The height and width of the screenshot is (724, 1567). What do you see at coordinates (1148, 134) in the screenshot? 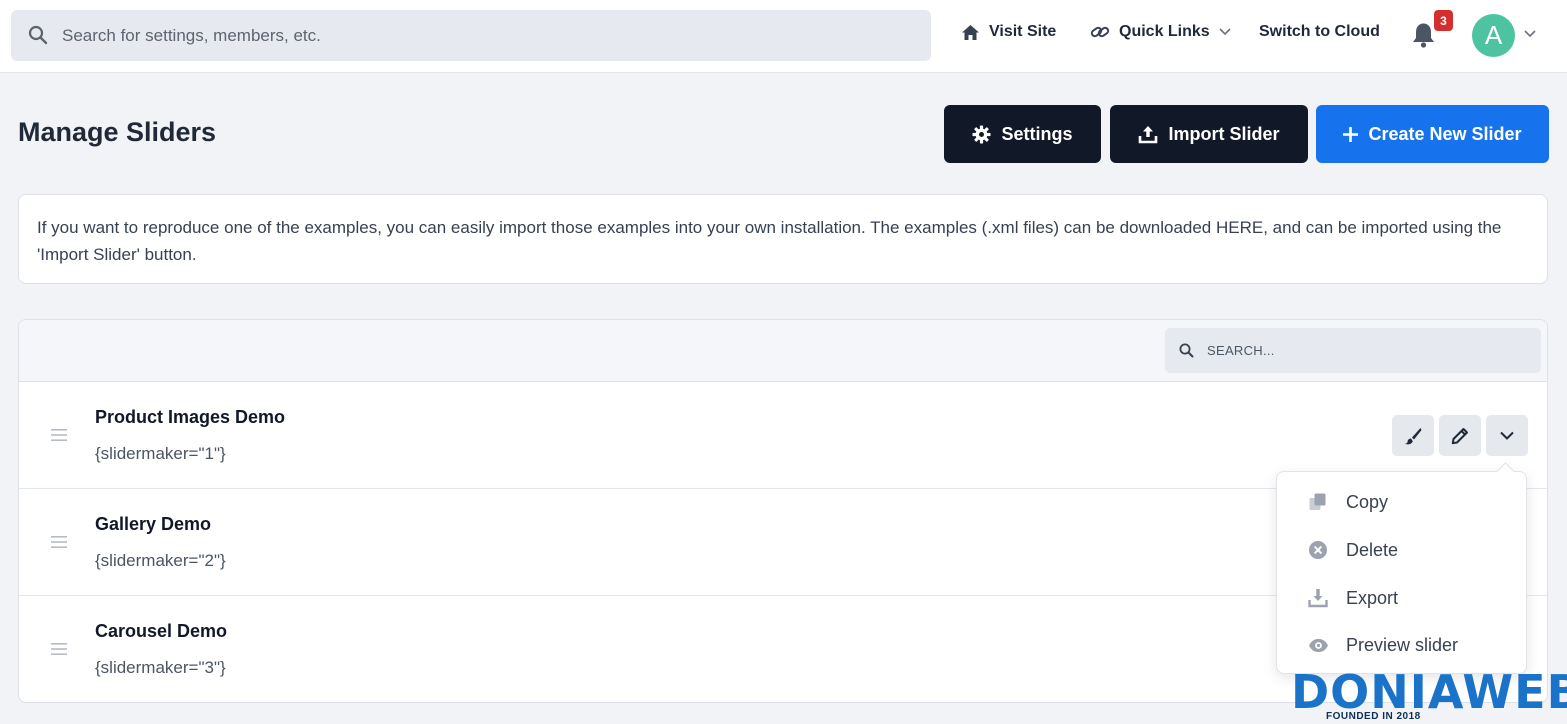
I see `upload-icon` at bounding box center [1148, 134].